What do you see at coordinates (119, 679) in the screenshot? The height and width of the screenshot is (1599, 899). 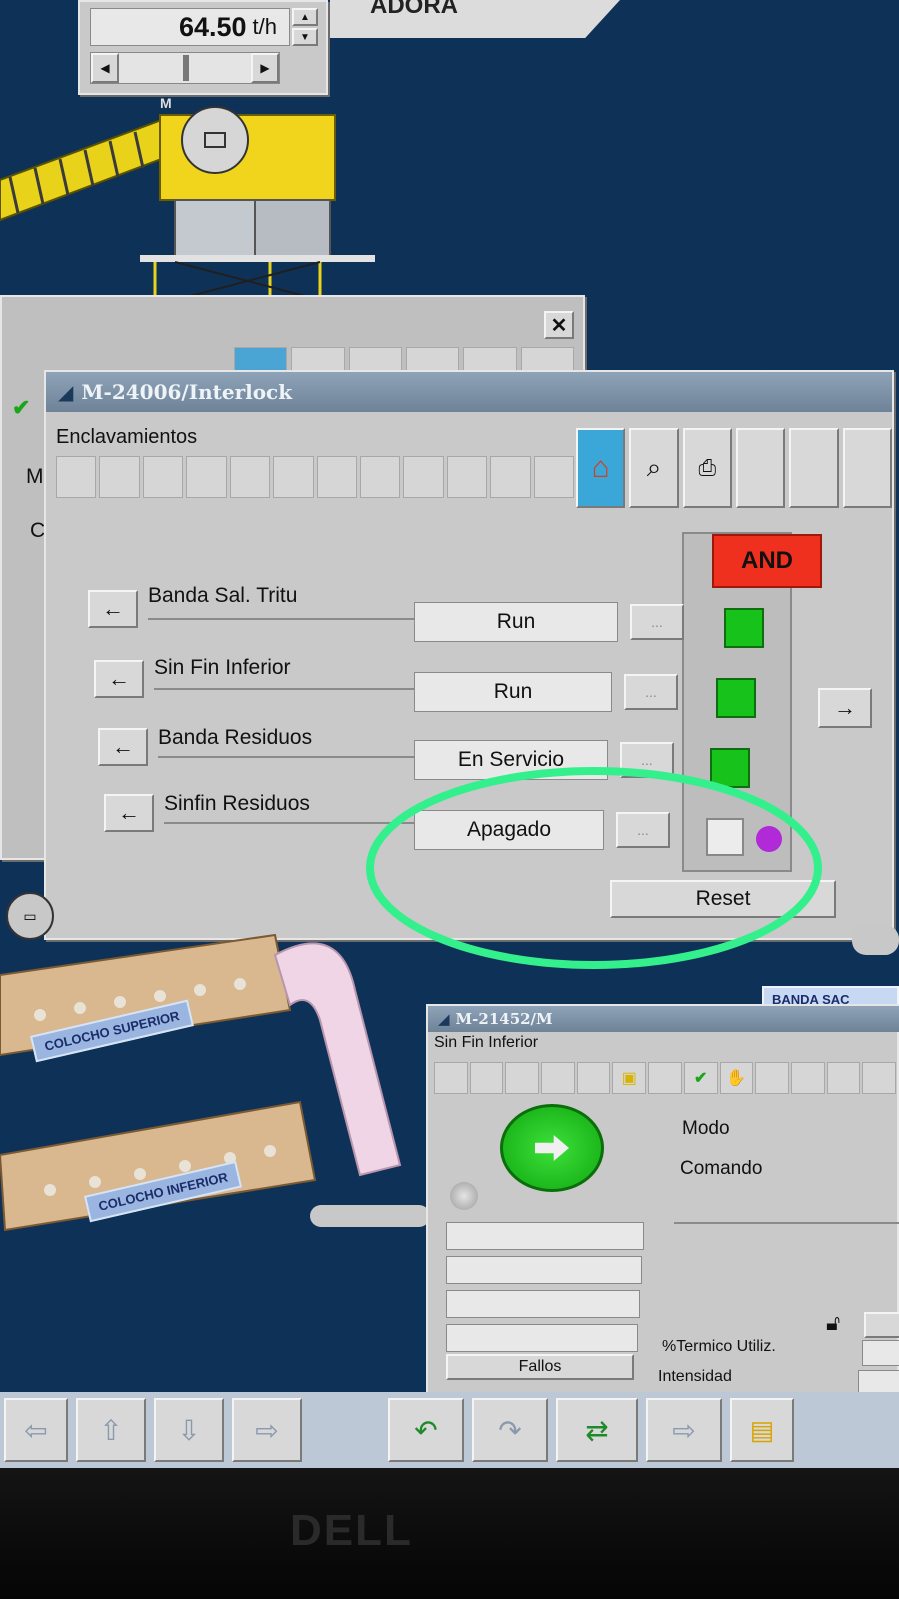 I see `row2-nav-button: ←` at bounding box center [119, 679].